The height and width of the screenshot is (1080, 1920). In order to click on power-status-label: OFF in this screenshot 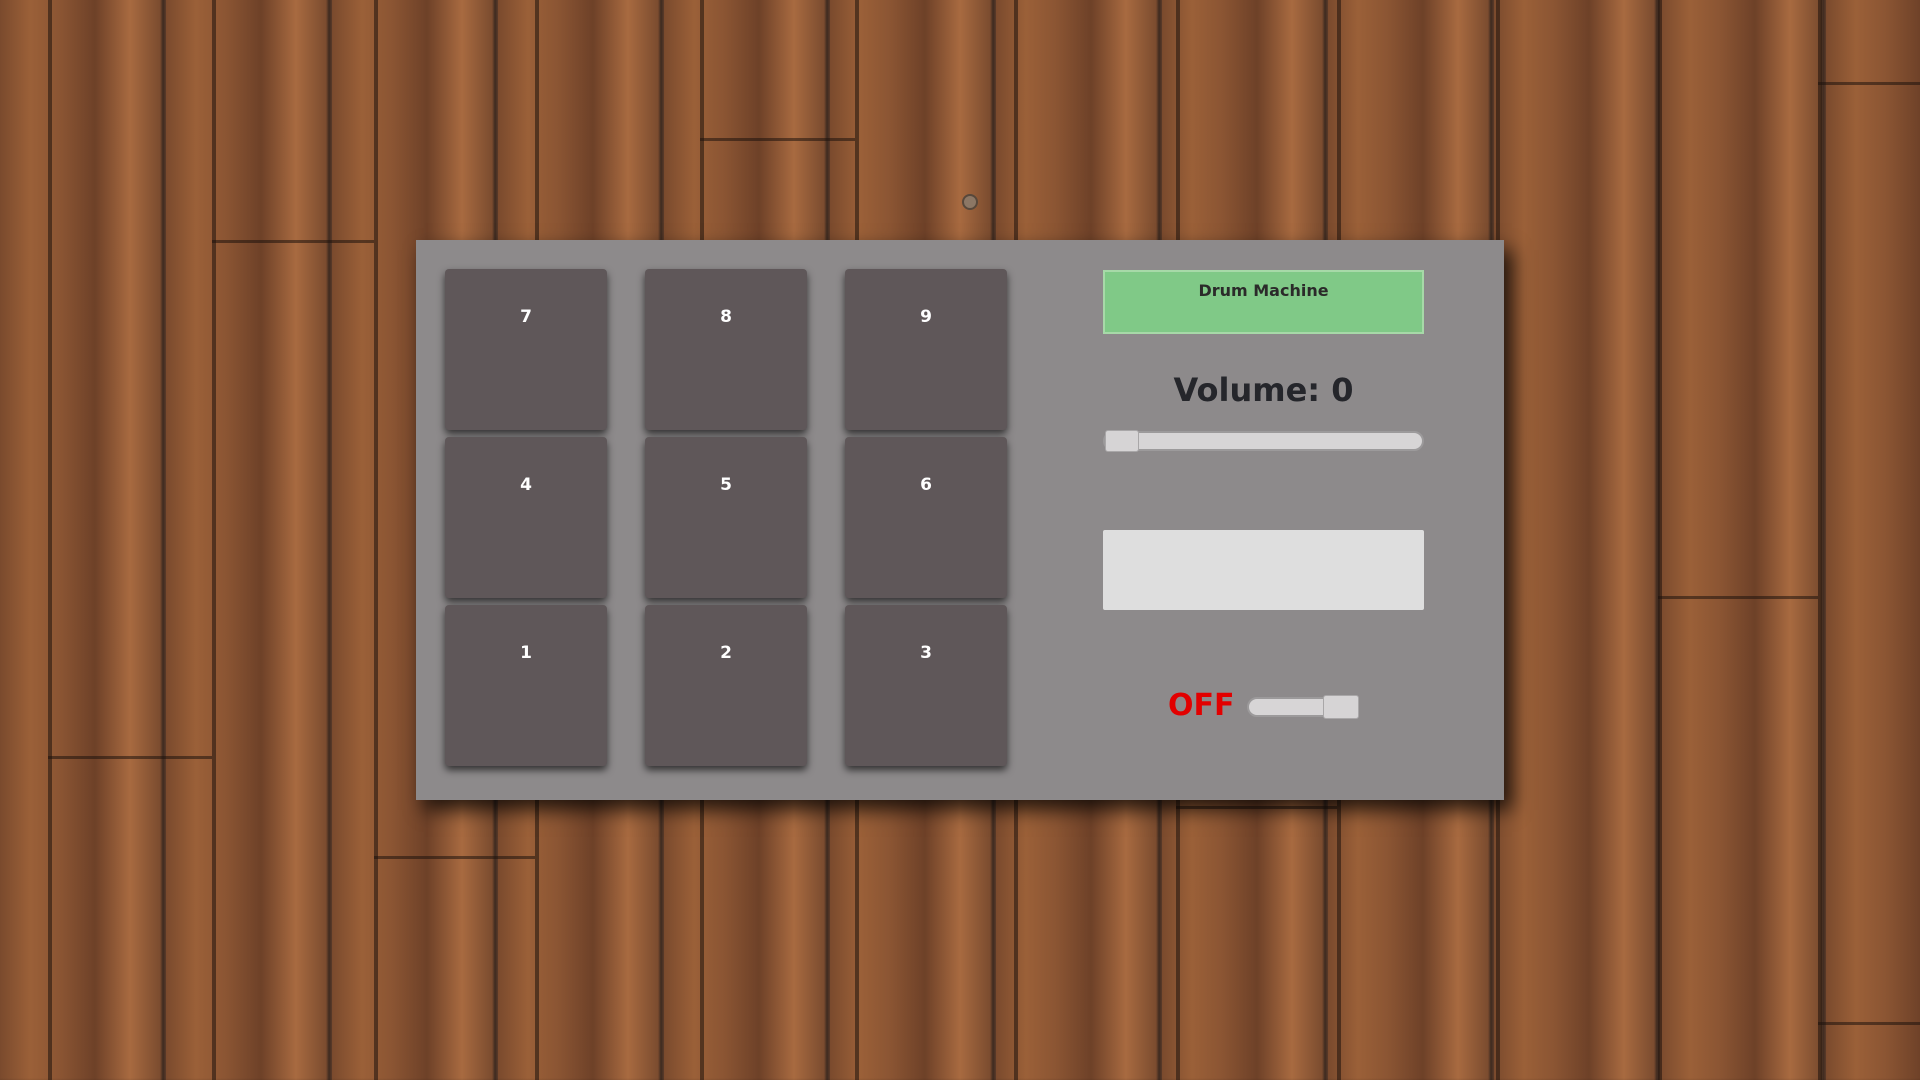, I will do `click(1201, 705)`.